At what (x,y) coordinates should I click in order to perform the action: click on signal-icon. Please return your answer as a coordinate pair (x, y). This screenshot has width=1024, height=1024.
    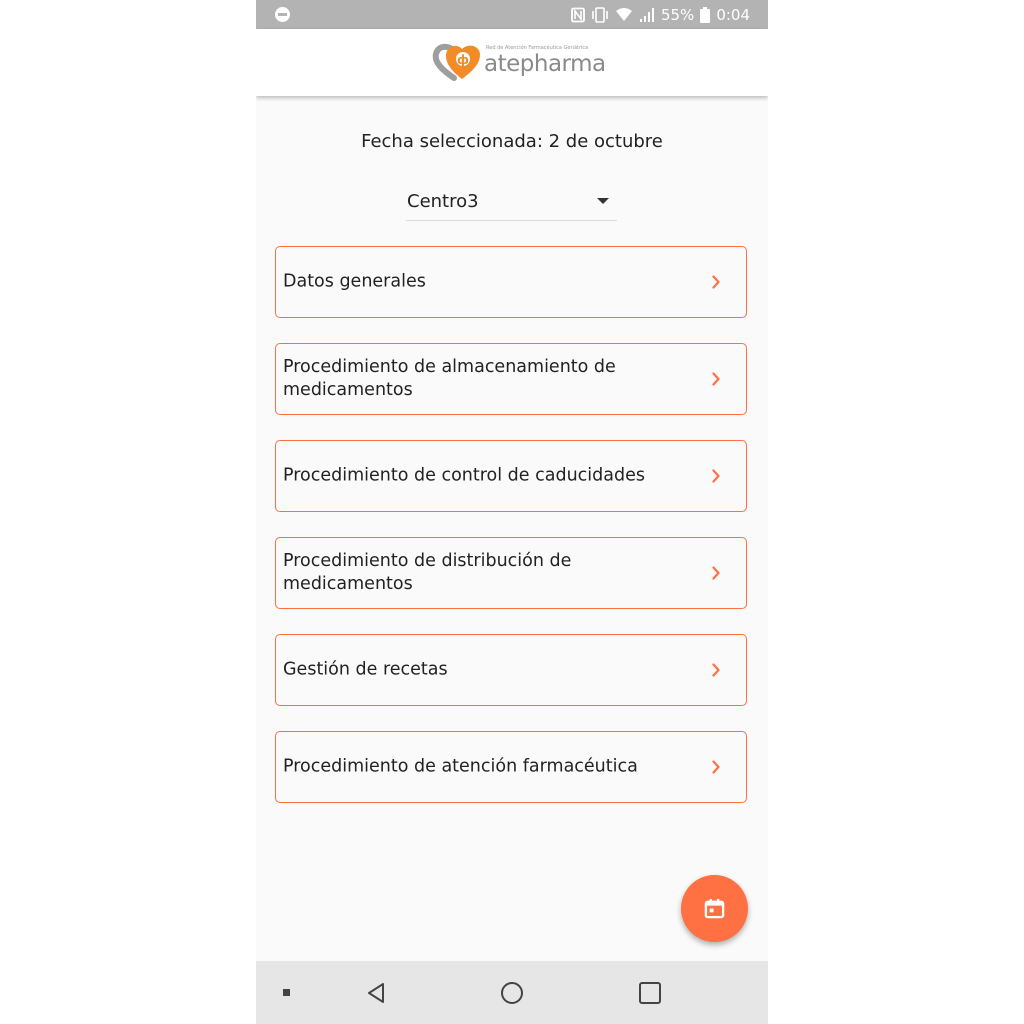
    Looking at the image, I should click on (646, 15).